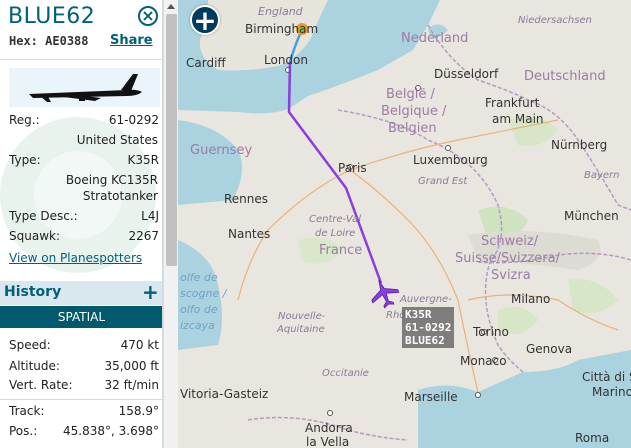 The image size is (631, 448). What do you see at coordinates (81, 317) in the screenshot?
I see `tab-spatial: SPATIAL` at bounding box center [81, 317].